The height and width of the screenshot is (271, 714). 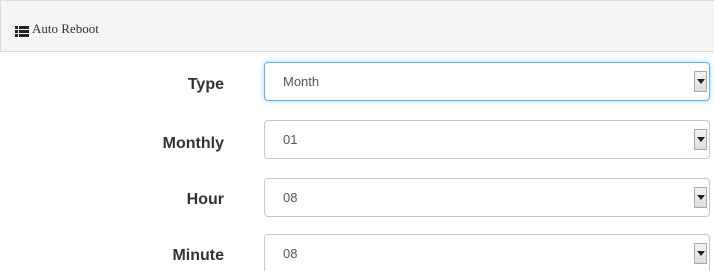 I want to click on type-label: Type, so click(x=205, y=84).